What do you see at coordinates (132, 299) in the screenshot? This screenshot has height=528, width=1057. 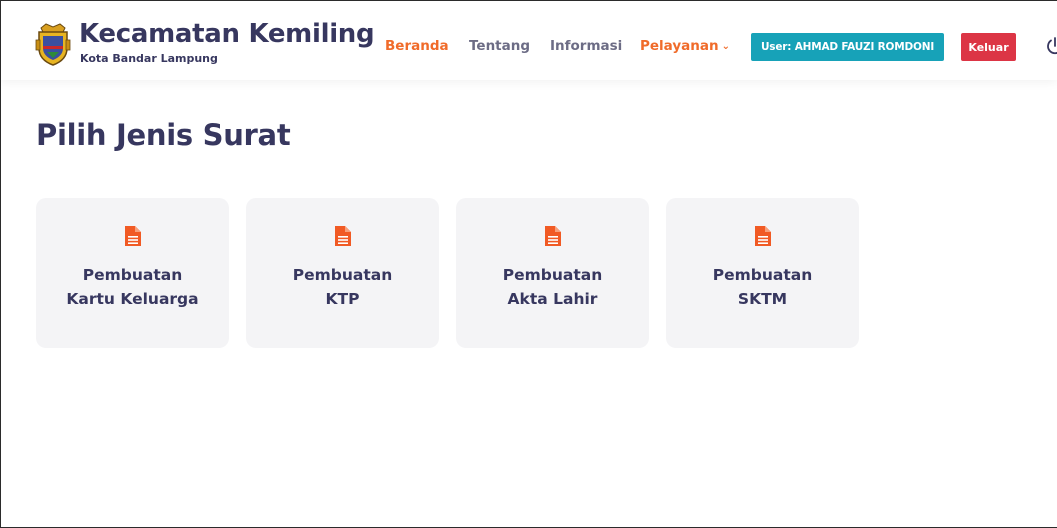 I see `card-title-line2: Kartu Keluarga` at bounding box center [132, 299].